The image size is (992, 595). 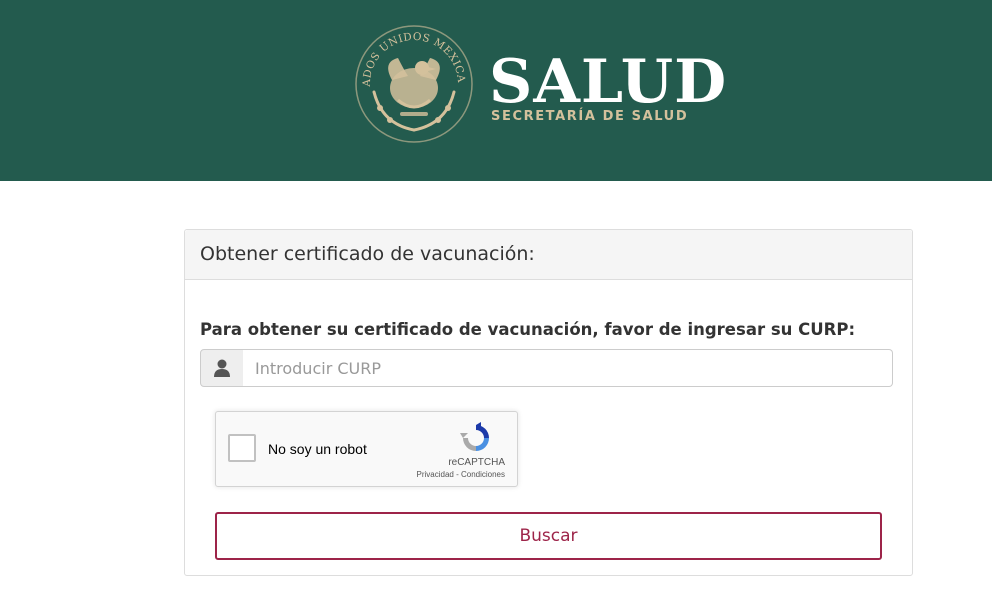 I want to click on search-button: Buscar, so click(x=548, y=536).